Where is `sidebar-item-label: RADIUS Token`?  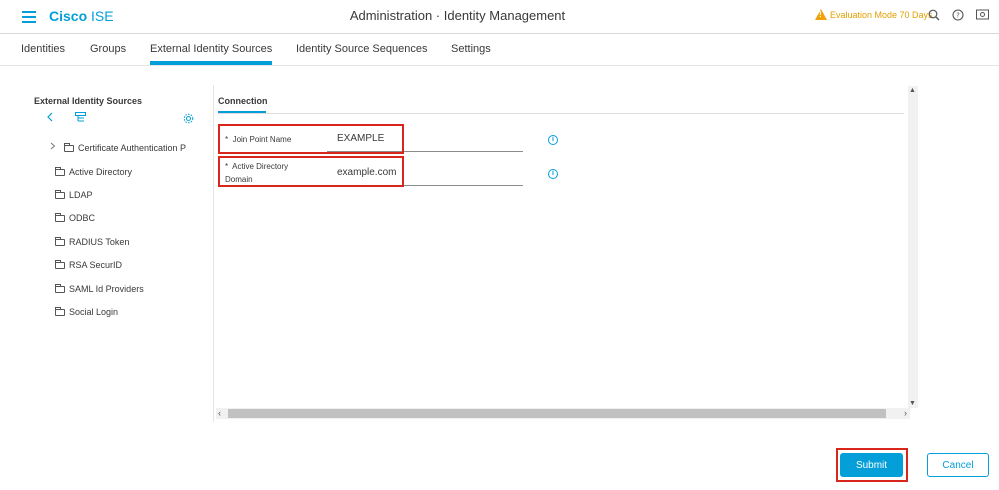 sidebar-item-label: RADIUS Token is located at coordinates (99, 242).